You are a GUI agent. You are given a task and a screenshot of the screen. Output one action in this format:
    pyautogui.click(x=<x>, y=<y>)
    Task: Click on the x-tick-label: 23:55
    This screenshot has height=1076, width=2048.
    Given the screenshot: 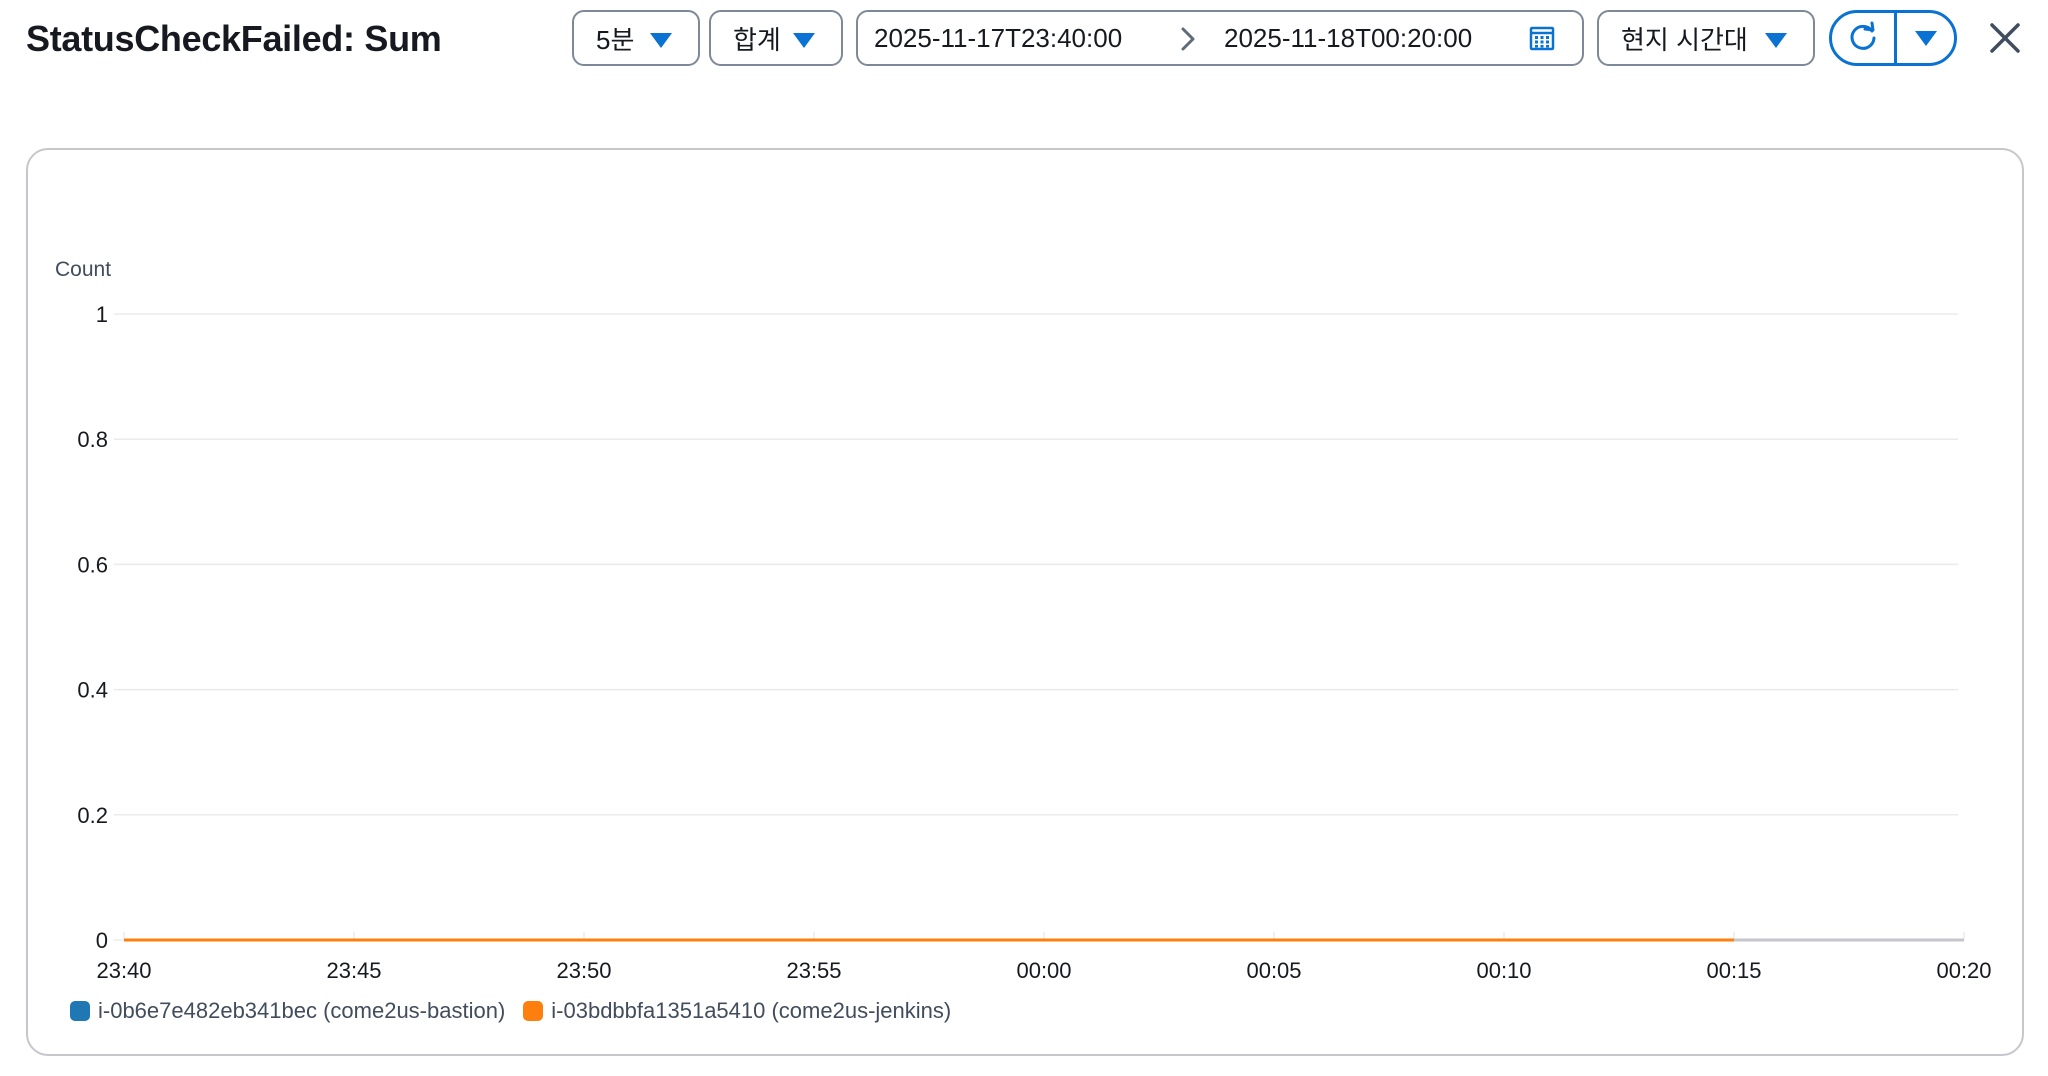 What is the action you would take?
    pyautogui.click(x=813, y=970)
    